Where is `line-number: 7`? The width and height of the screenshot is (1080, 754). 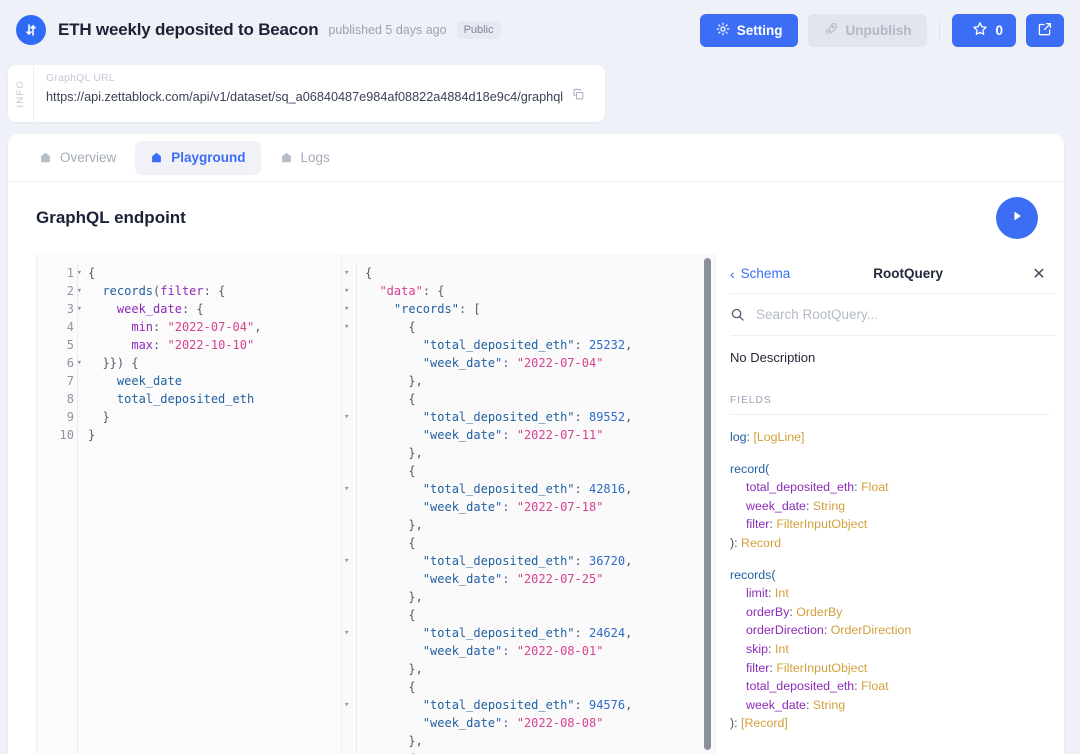 line-number: 7 is located at coordinates (70, 381).